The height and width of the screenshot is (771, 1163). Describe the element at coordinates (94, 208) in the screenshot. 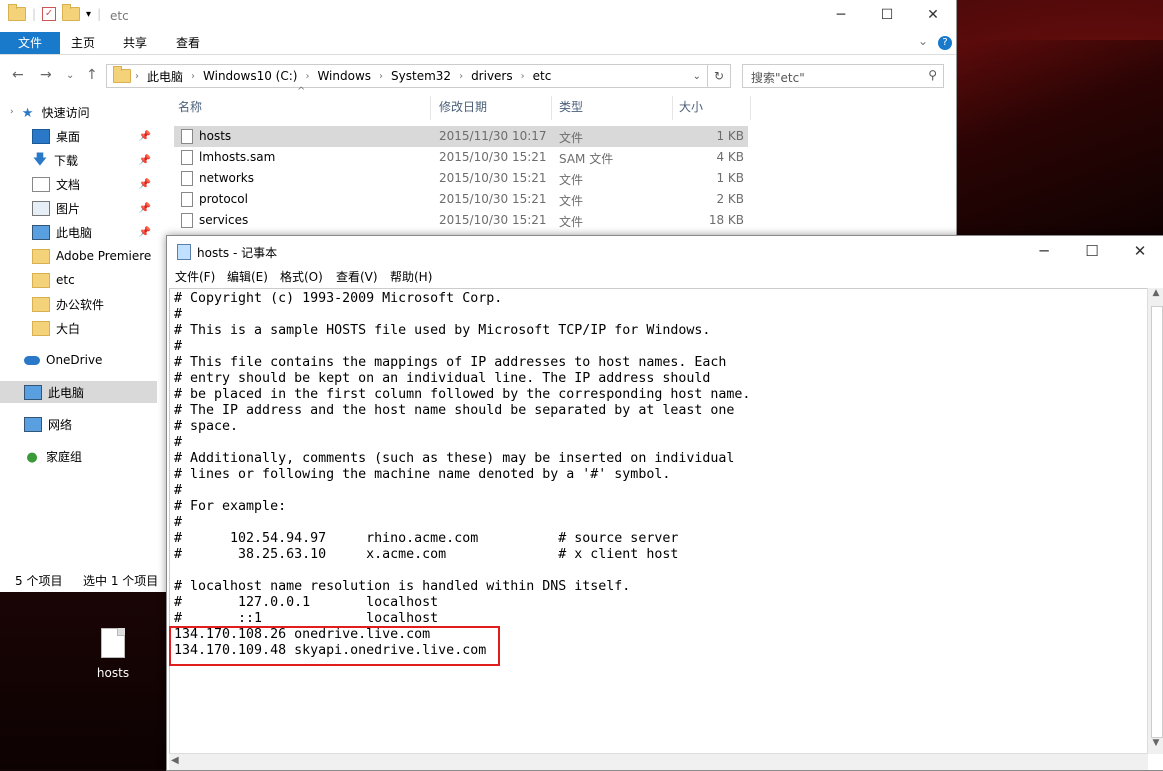

I see `nav-pictures: 图片 📌` at that location.